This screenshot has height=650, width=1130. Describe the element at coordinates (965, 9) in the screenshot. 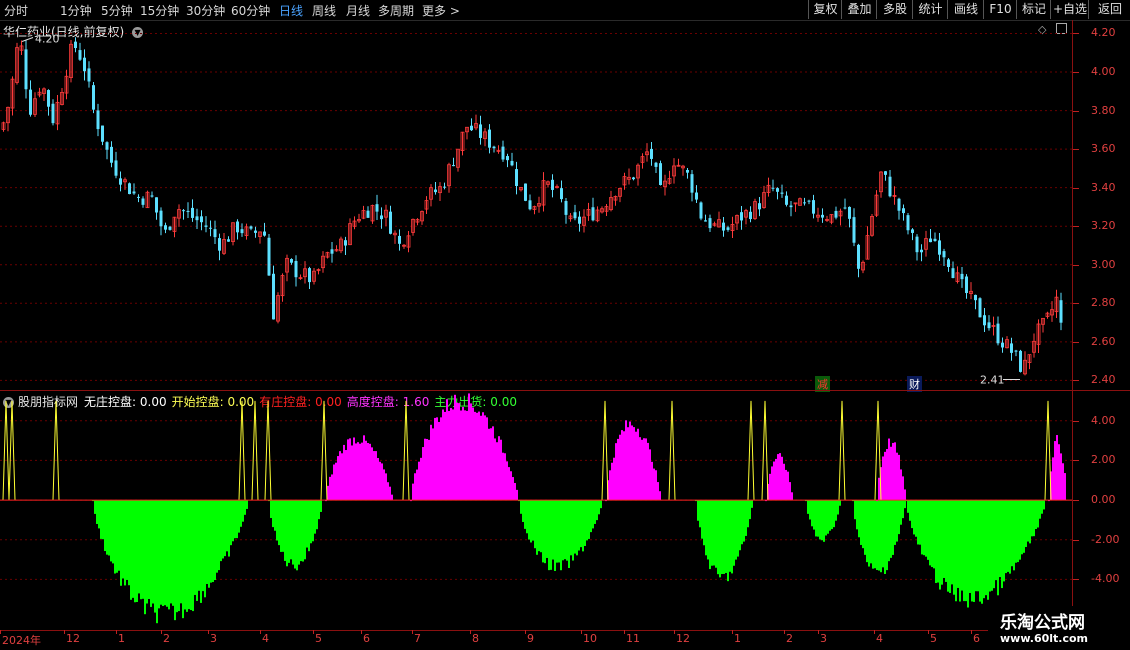

I see `toolbar-button-4: 画线` at that location.